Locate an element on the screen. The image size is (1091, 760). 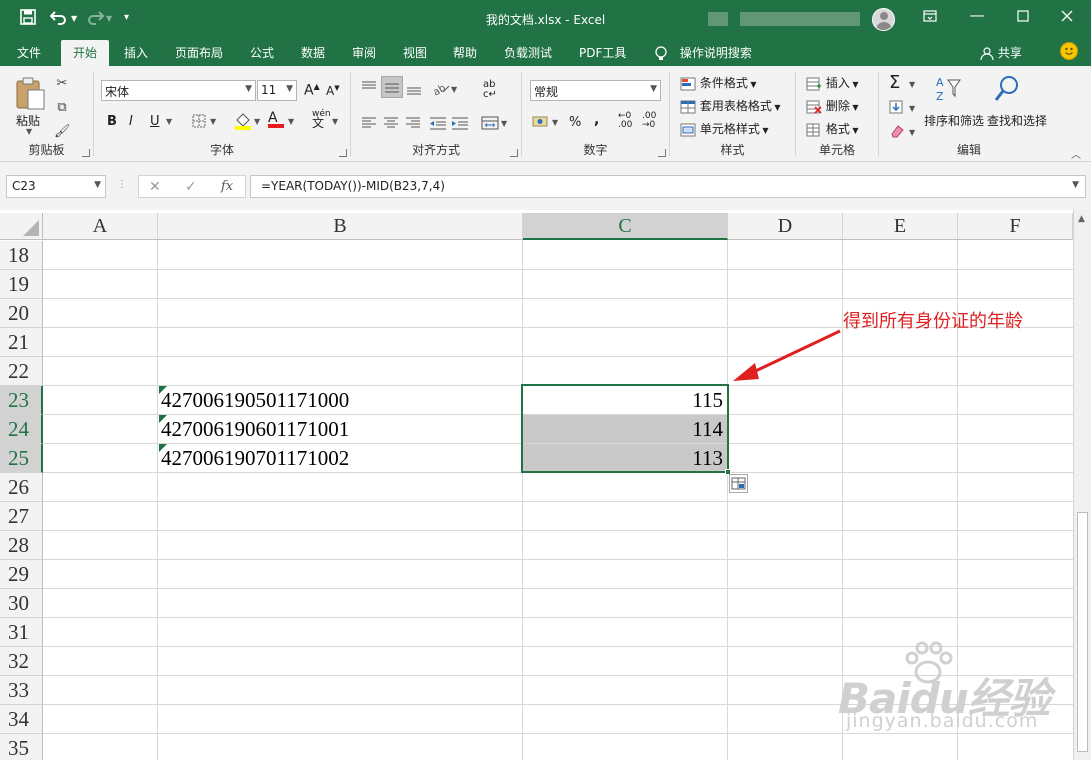
align-right-icon is located at coordinates (413, 124).